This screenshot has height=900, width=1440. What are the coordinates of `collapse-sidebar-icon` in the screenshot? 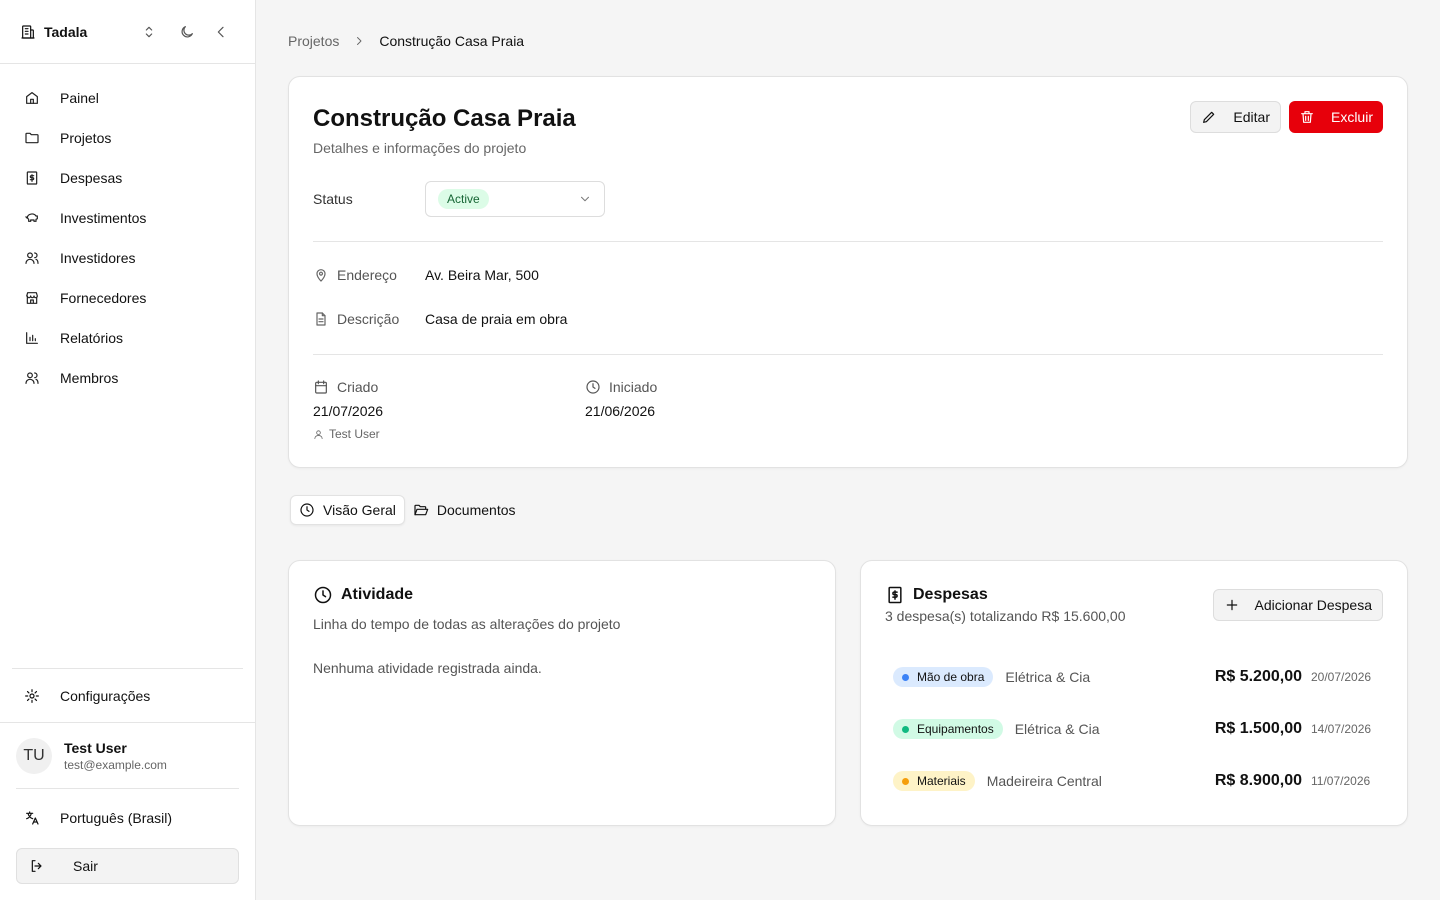 It's located at (221, 32).